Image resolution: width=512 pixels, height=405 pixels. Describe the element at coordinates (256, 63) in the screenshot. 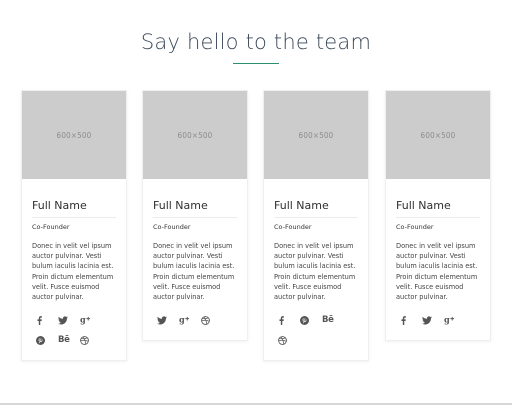

I see `title-underline` at that location.